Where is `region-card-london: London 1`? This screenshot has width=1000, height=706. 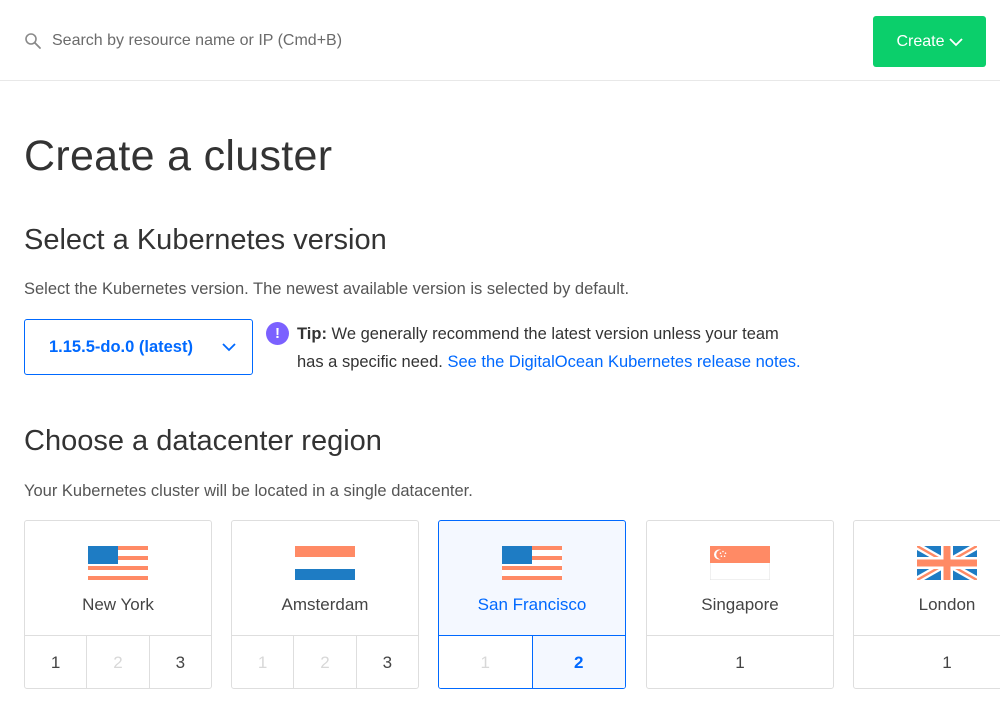 region-card-london: London 1 is located at coordinates (926, 604).